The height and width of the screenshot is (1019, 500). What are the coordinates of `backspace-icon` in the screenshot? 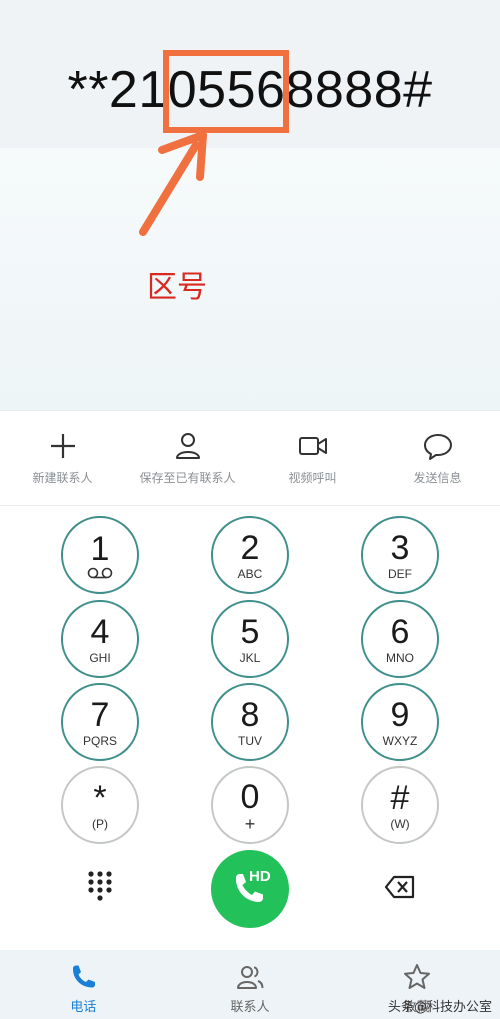 It's located at (400, 887).